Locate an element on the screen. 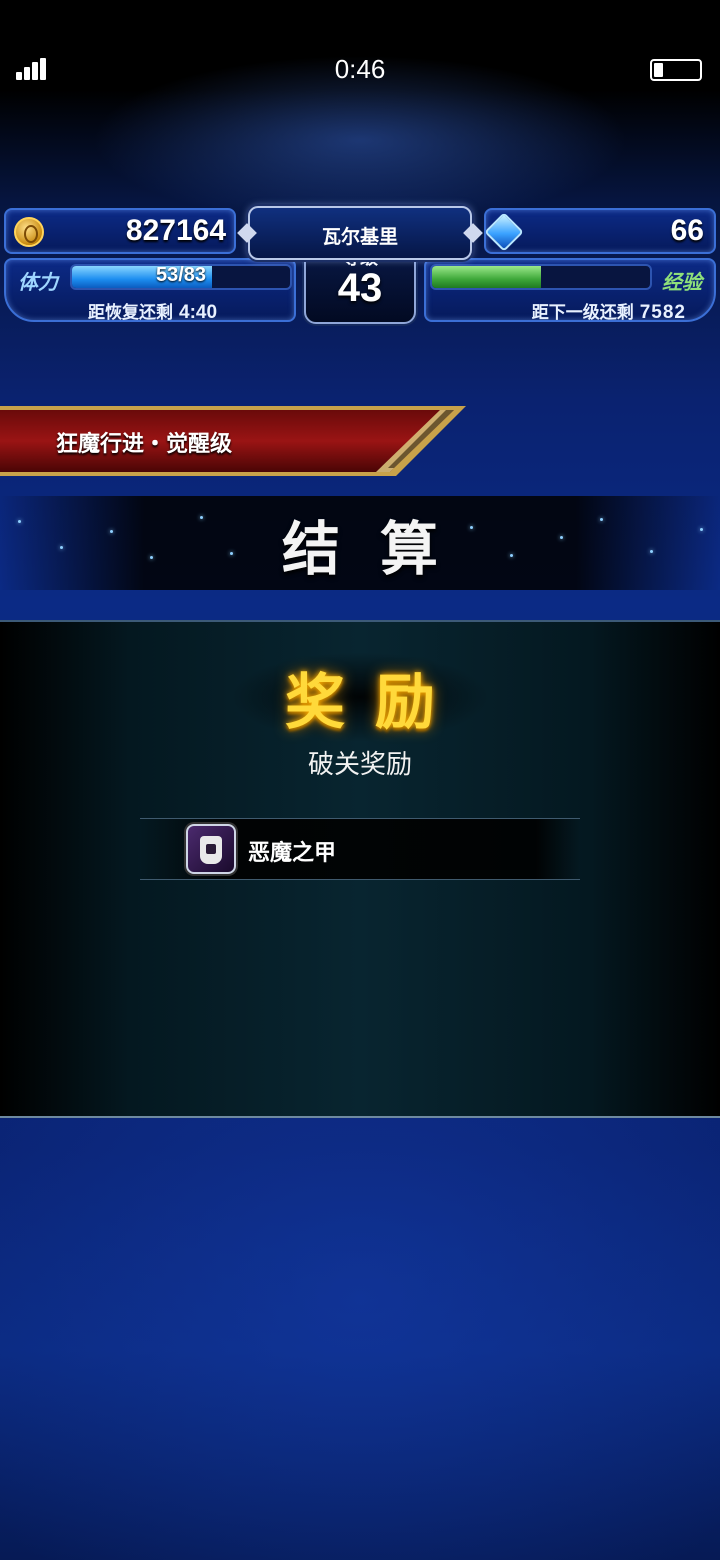 This screenshot has width=720, height=1560. next-level-exp: 距下一级还剩 7582 is located at coordinates (609, 311).